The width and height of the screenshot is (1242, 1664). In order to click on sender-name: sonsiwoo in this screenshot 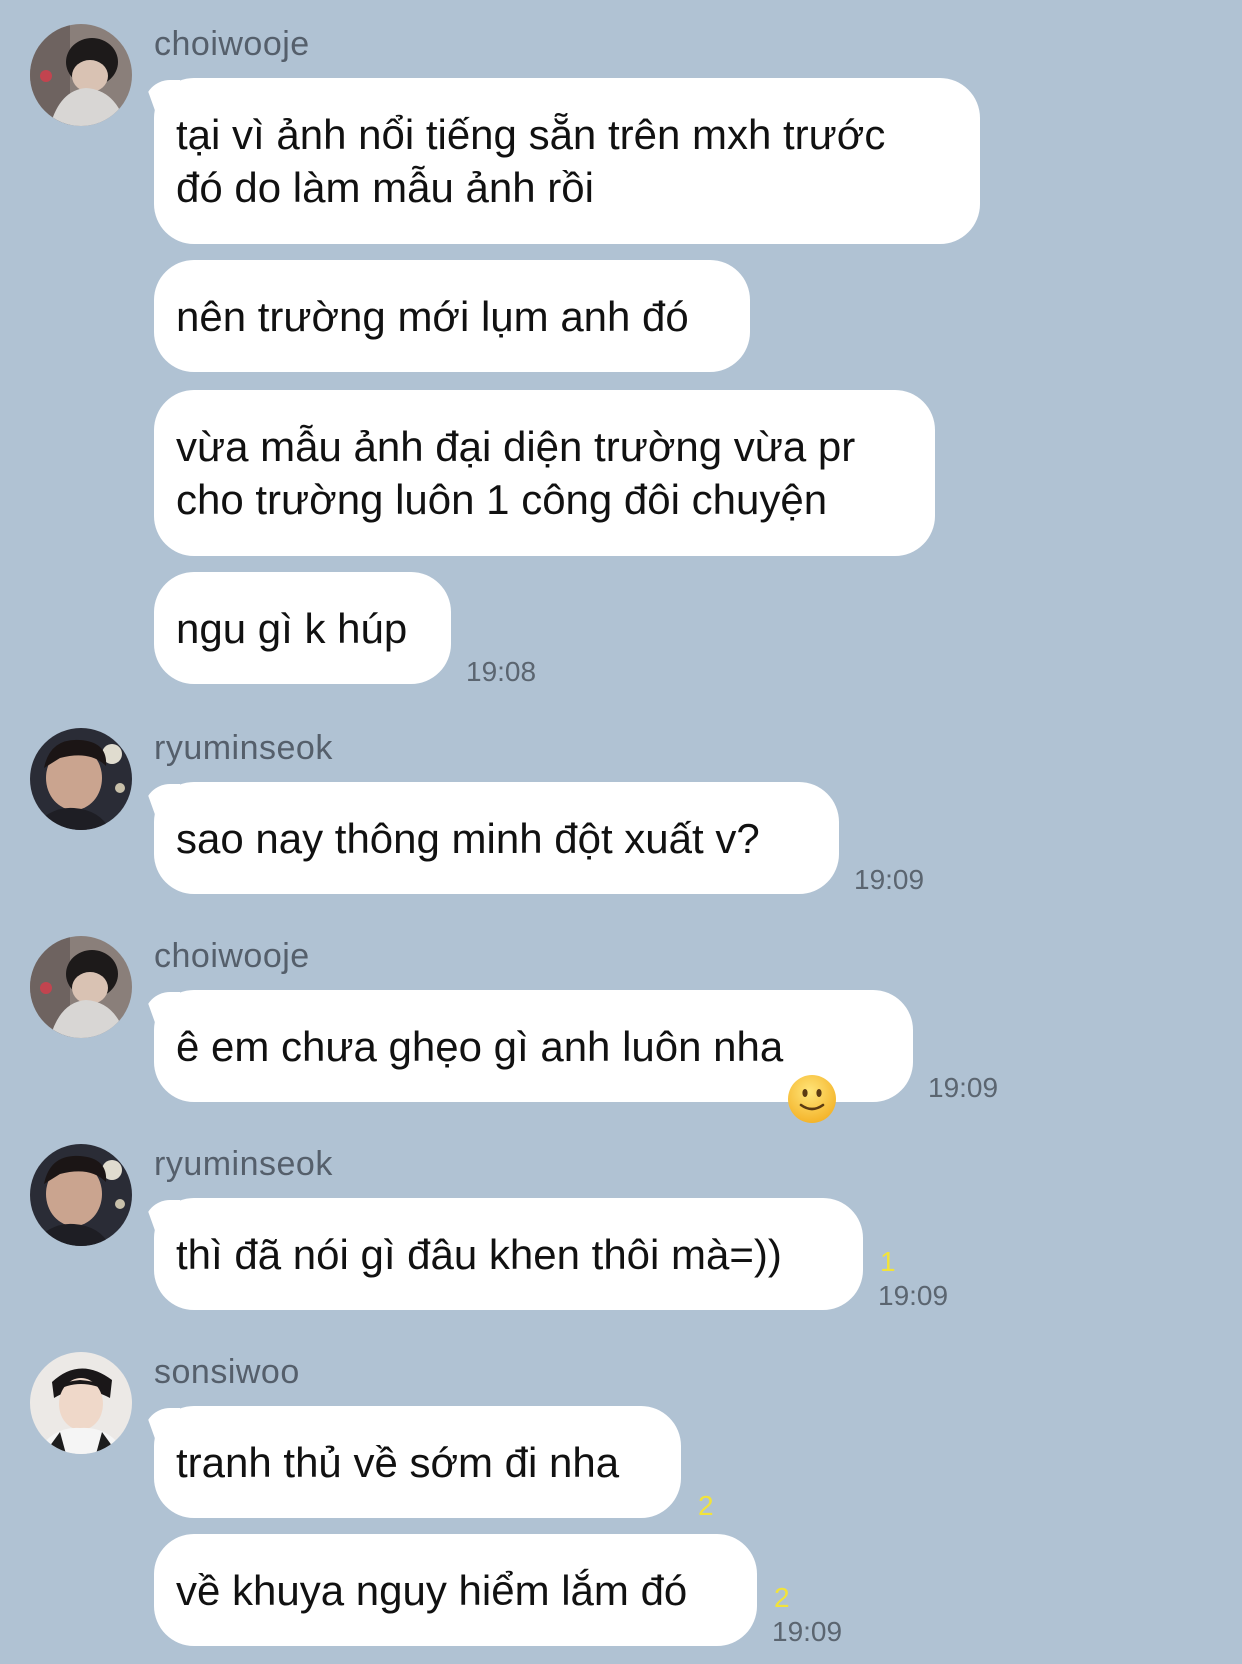, I will do `click(227, 1372)`.